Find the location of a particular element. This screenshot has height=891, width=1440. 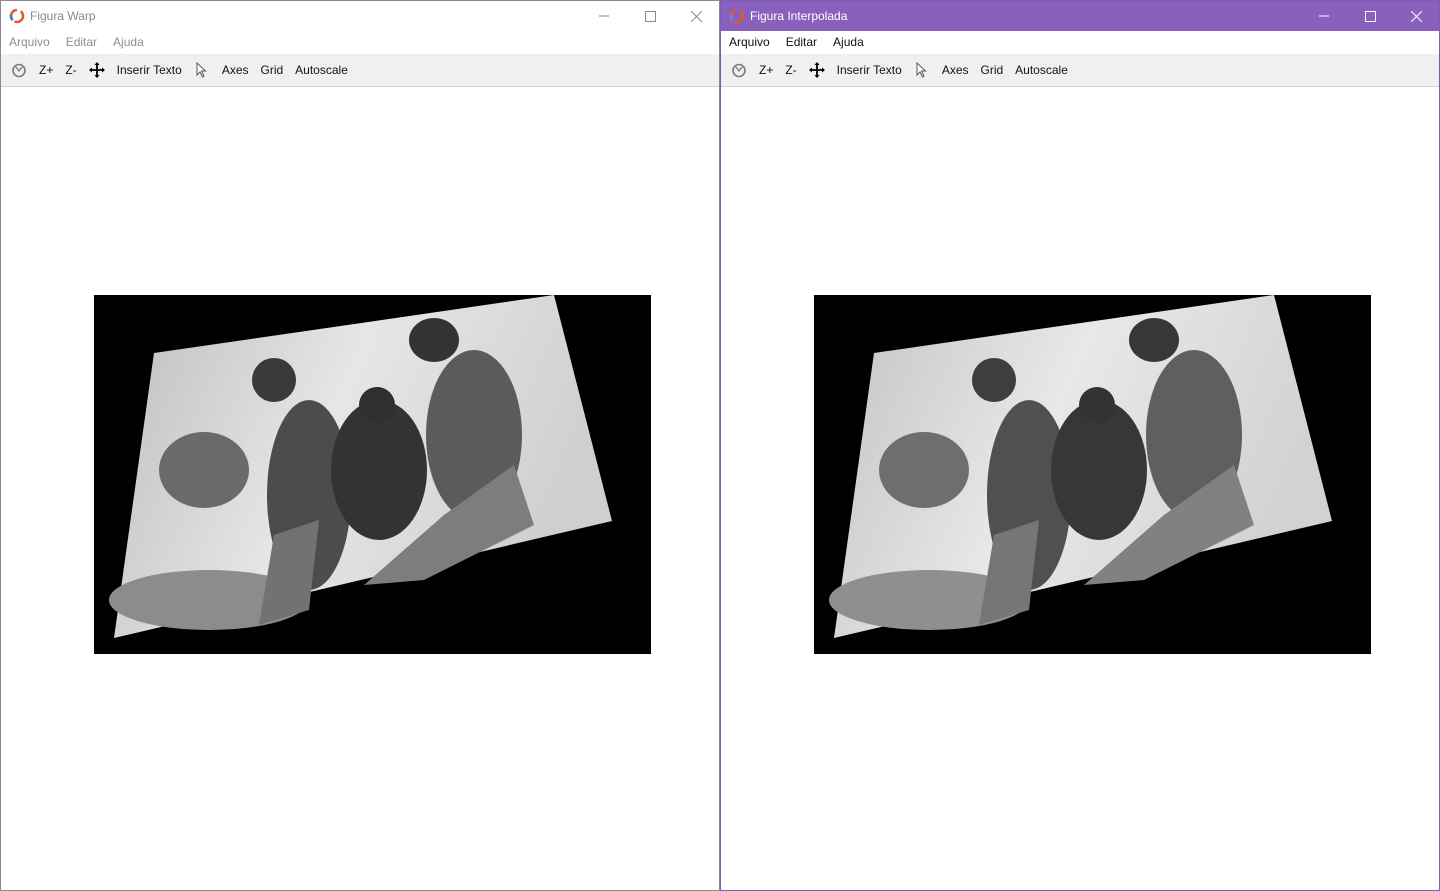

window-title: Figura Warp is located at coordinates (63, 16).